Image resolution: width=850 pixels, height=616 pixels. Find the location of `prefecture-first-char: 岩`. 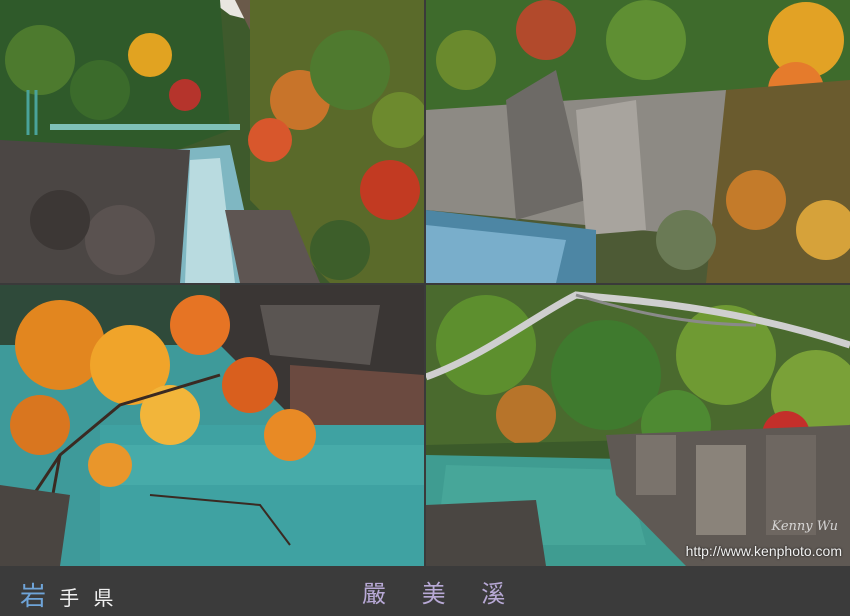

prefecture-first-char: 岩 is located at coordinates (35, 597).